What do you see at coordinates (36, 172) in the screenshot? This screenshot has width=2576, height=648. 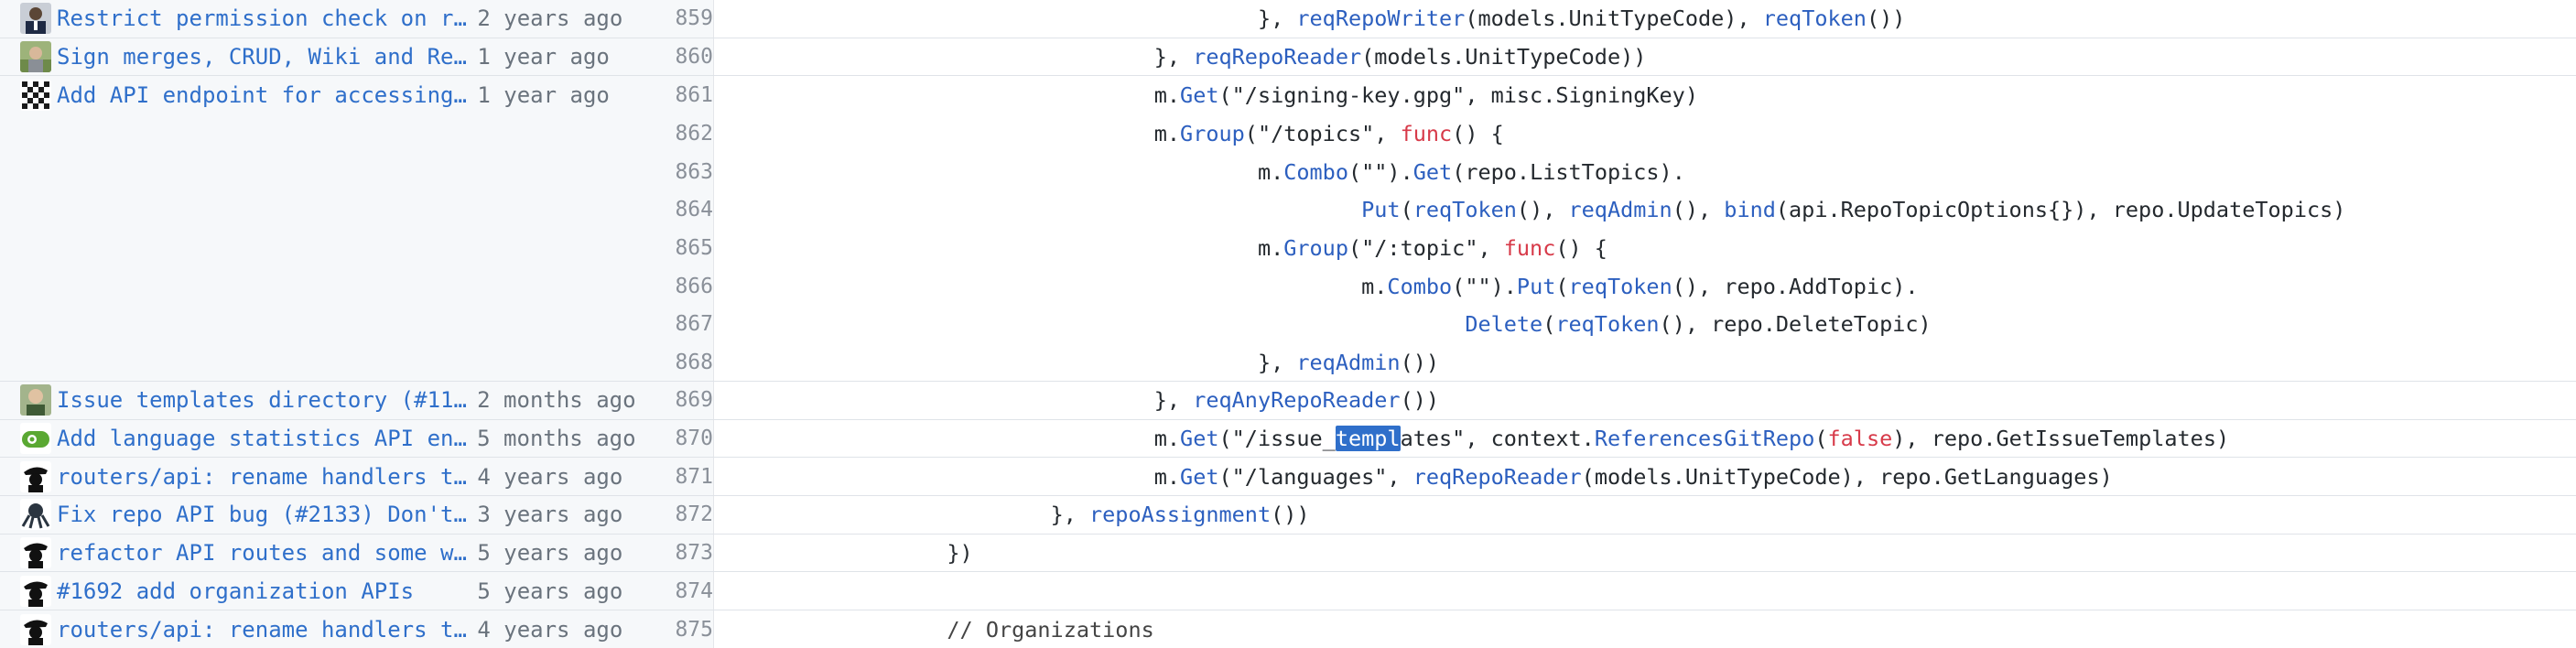 I see `avatar-placeholder` at bounding box center [36, 172].